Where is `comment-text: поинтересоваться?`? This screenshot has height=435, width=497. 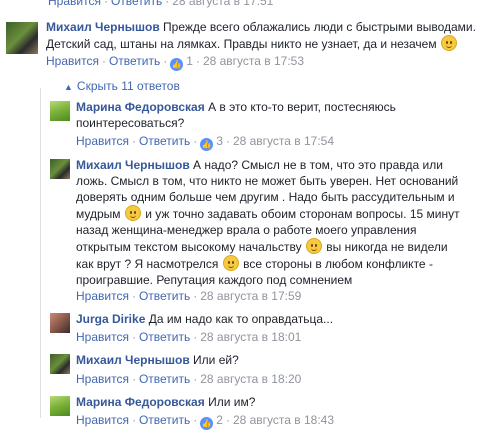
comment-text: поинтересоваться? is located at coordinates (130, 123).